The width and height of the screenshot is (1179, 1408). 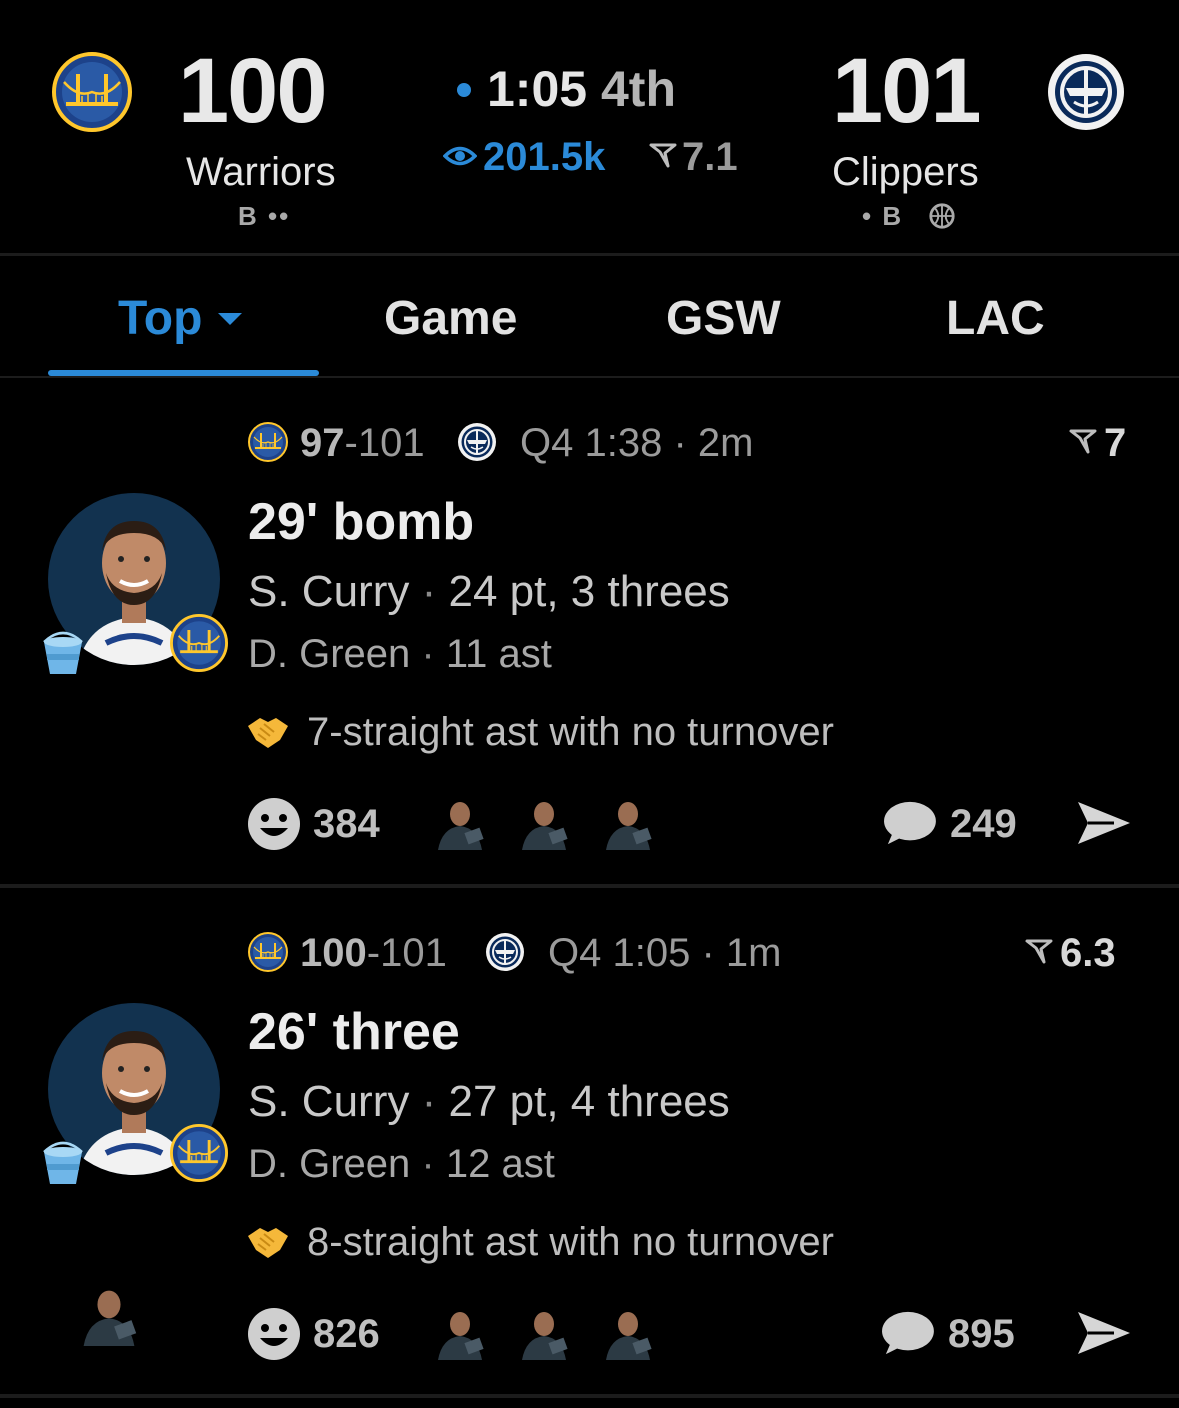 I want to click on play-time-meta: Q4 1:38 · 2m, so click(x=637, y=443).